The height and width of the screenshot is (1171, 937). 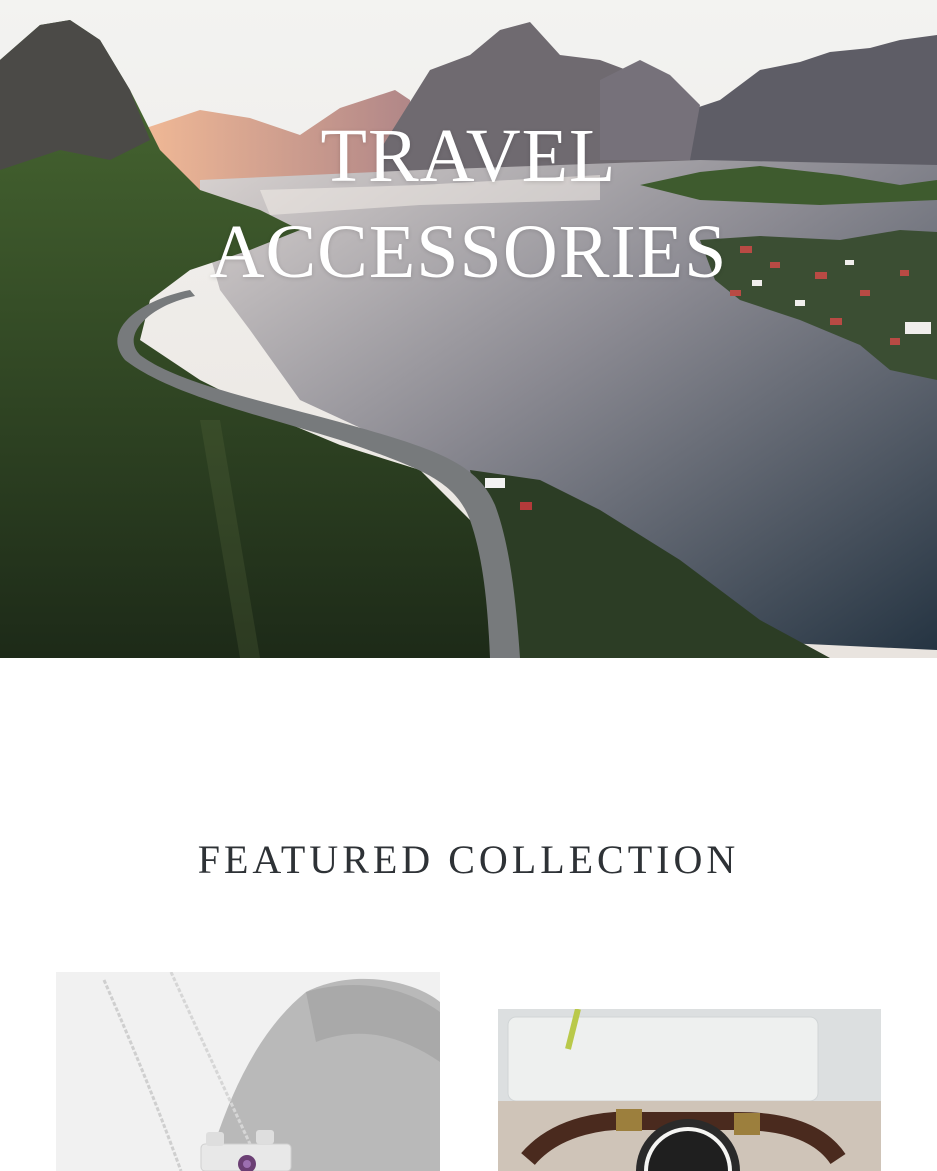 What do you see at coordinates (468, 252) in the screenshot?
I see `hero-title-line2: ACCESSORIES` at bounding box center [468, 252].